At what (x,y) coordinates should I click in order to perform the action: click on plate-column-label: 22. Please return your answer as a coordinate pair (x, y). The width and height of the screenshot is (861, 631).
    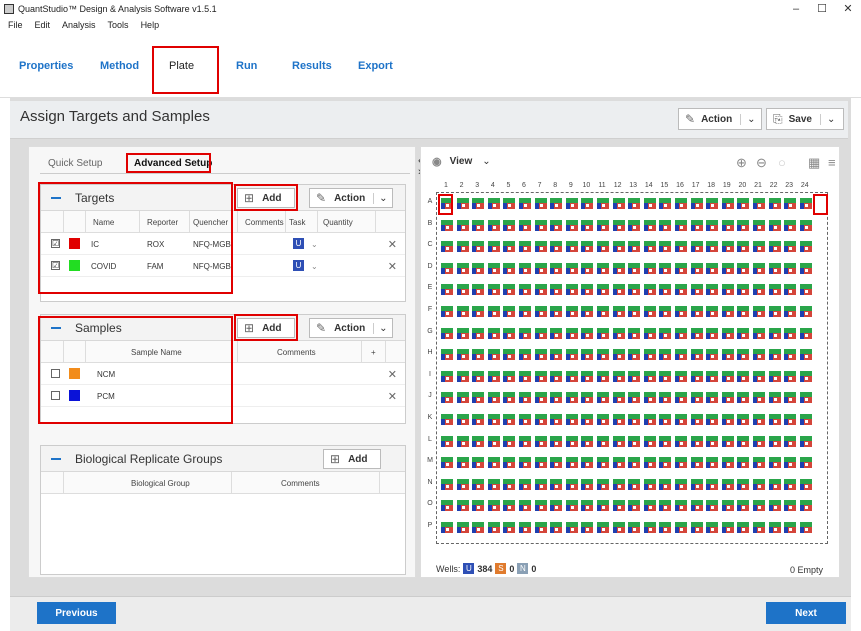
    Looking at the image, I should click on (774, 185).